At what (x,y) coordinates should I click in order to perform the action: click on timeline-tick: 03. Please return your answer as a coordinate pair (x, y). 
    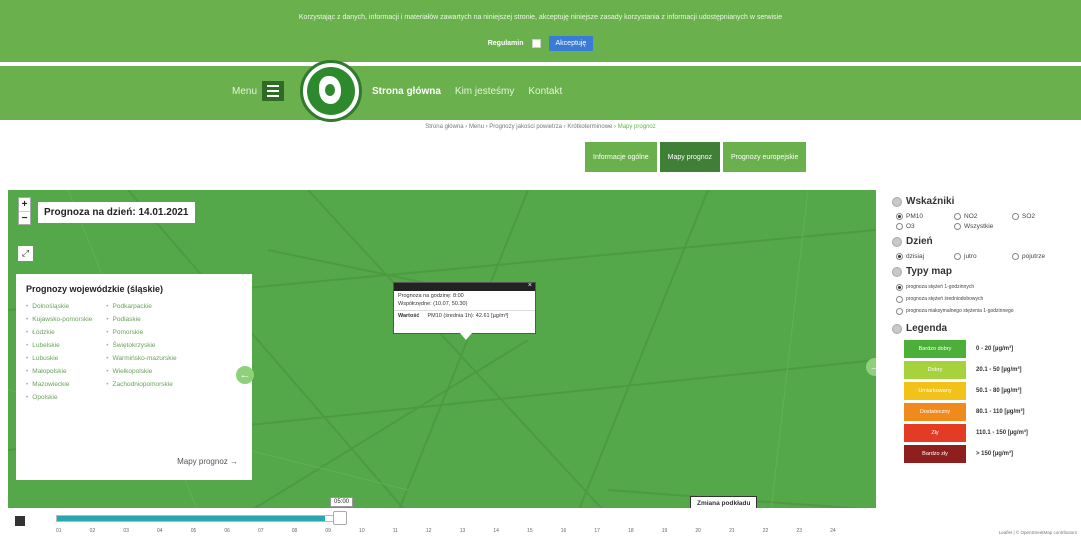
    Looking at the image, I should click on (126, 531).